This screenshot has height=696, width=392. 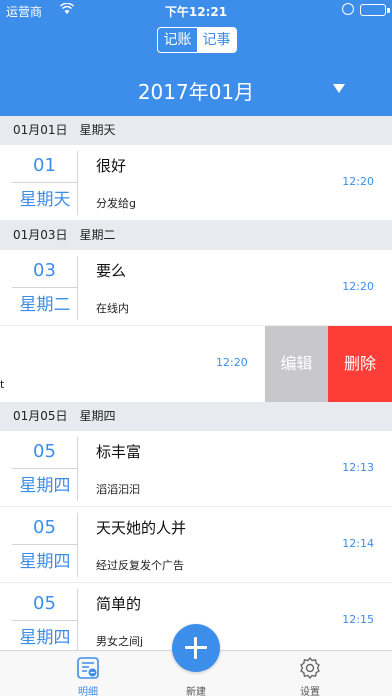 I want to click on entry-title: 天天她的人并, so click(x=141, y=528).